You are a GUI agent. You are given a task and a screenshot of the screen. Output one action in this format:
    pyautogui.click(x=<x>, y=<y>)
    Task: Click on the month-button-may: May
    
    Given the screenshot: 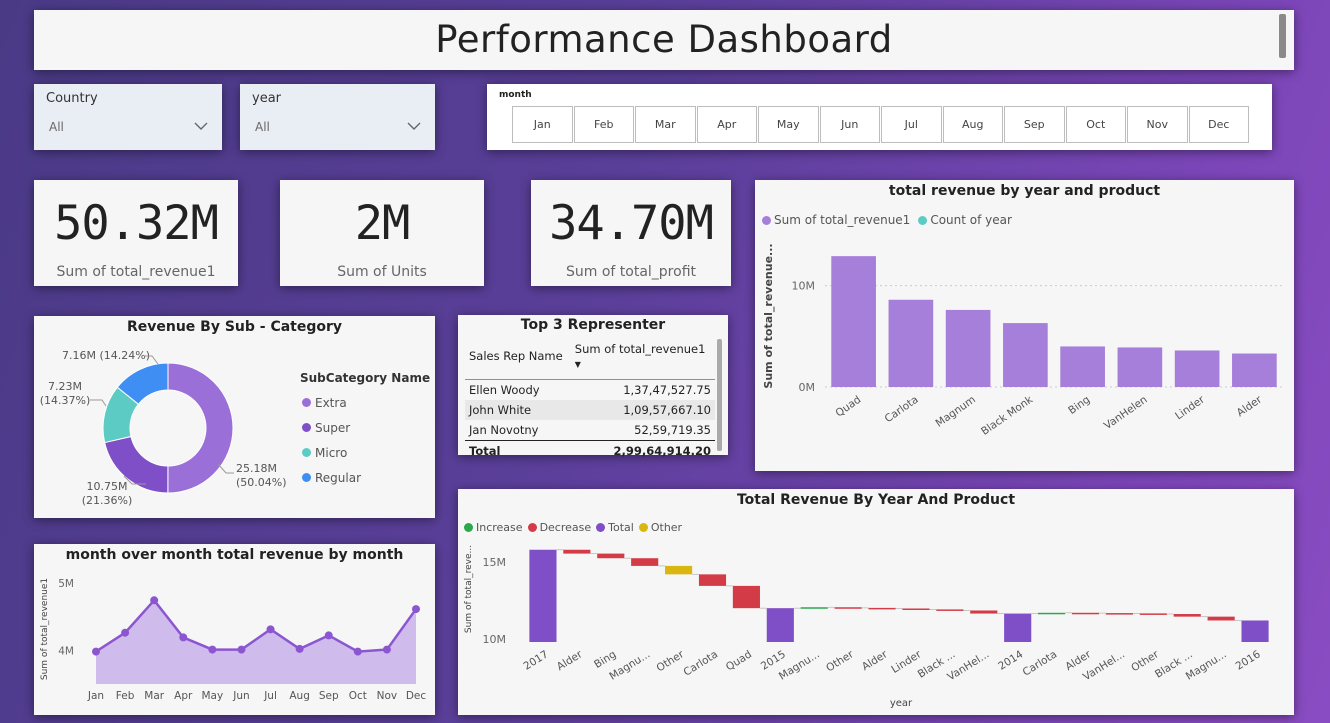 What is the action you would take?
    pyautogui.click(x=788, y=124)
    